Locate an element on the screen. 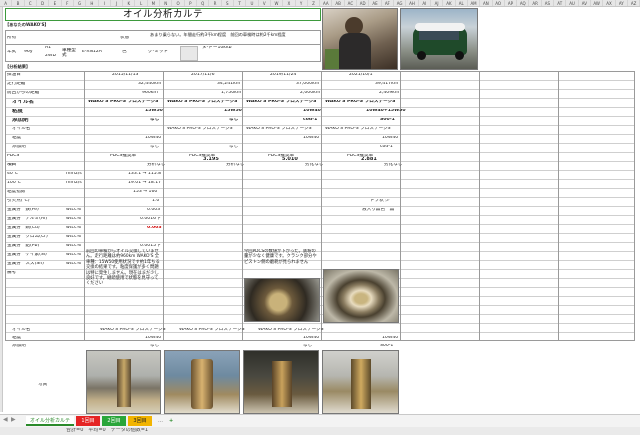 This screenshot has width=640, height=435. unit-v40: mm2/s is located at coordinates (74, 174).